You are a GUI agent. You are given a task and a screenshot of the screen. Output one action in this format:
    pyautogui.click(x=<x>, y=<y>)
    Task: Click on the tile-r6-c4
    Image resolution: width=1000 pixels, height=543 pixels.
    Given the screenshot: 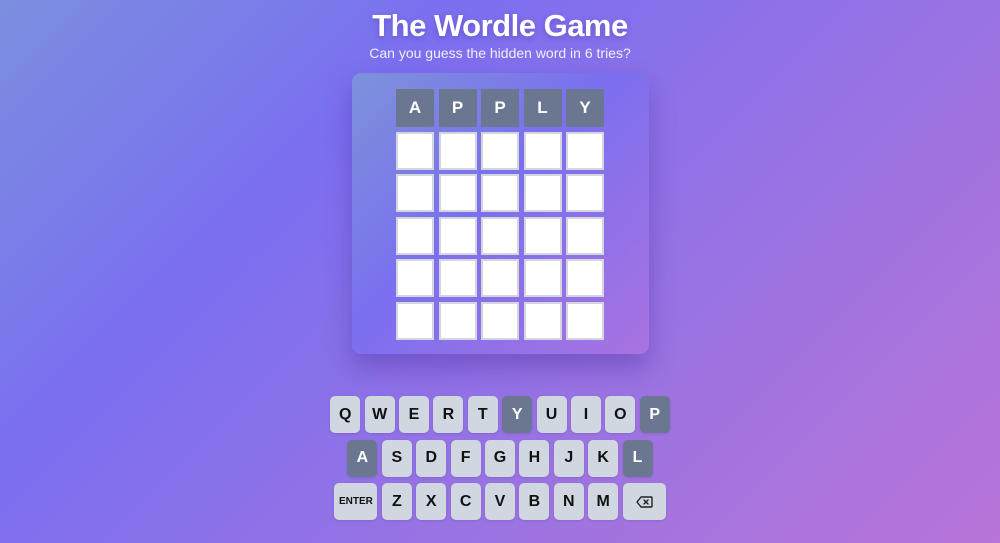 What is the action you would take?
    pyautogui.click(x=542, y=320)
    